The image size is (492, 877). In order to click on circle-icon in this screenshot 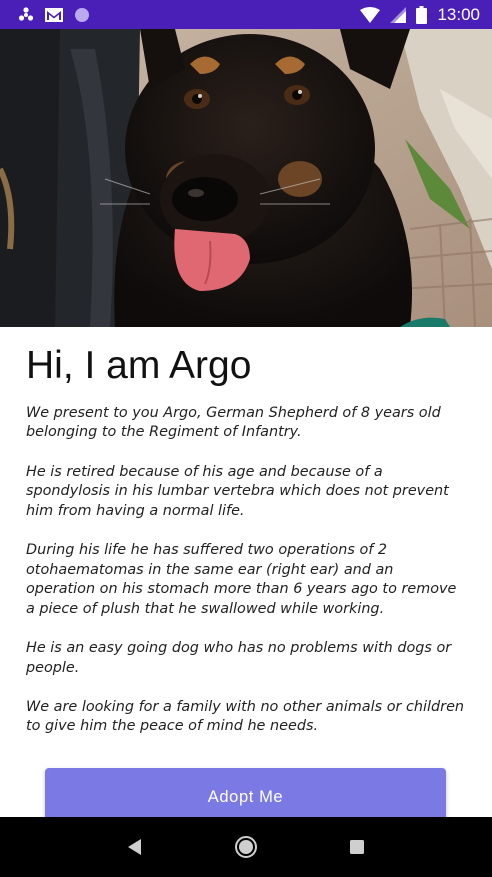, I will do `click(82, 14)`.